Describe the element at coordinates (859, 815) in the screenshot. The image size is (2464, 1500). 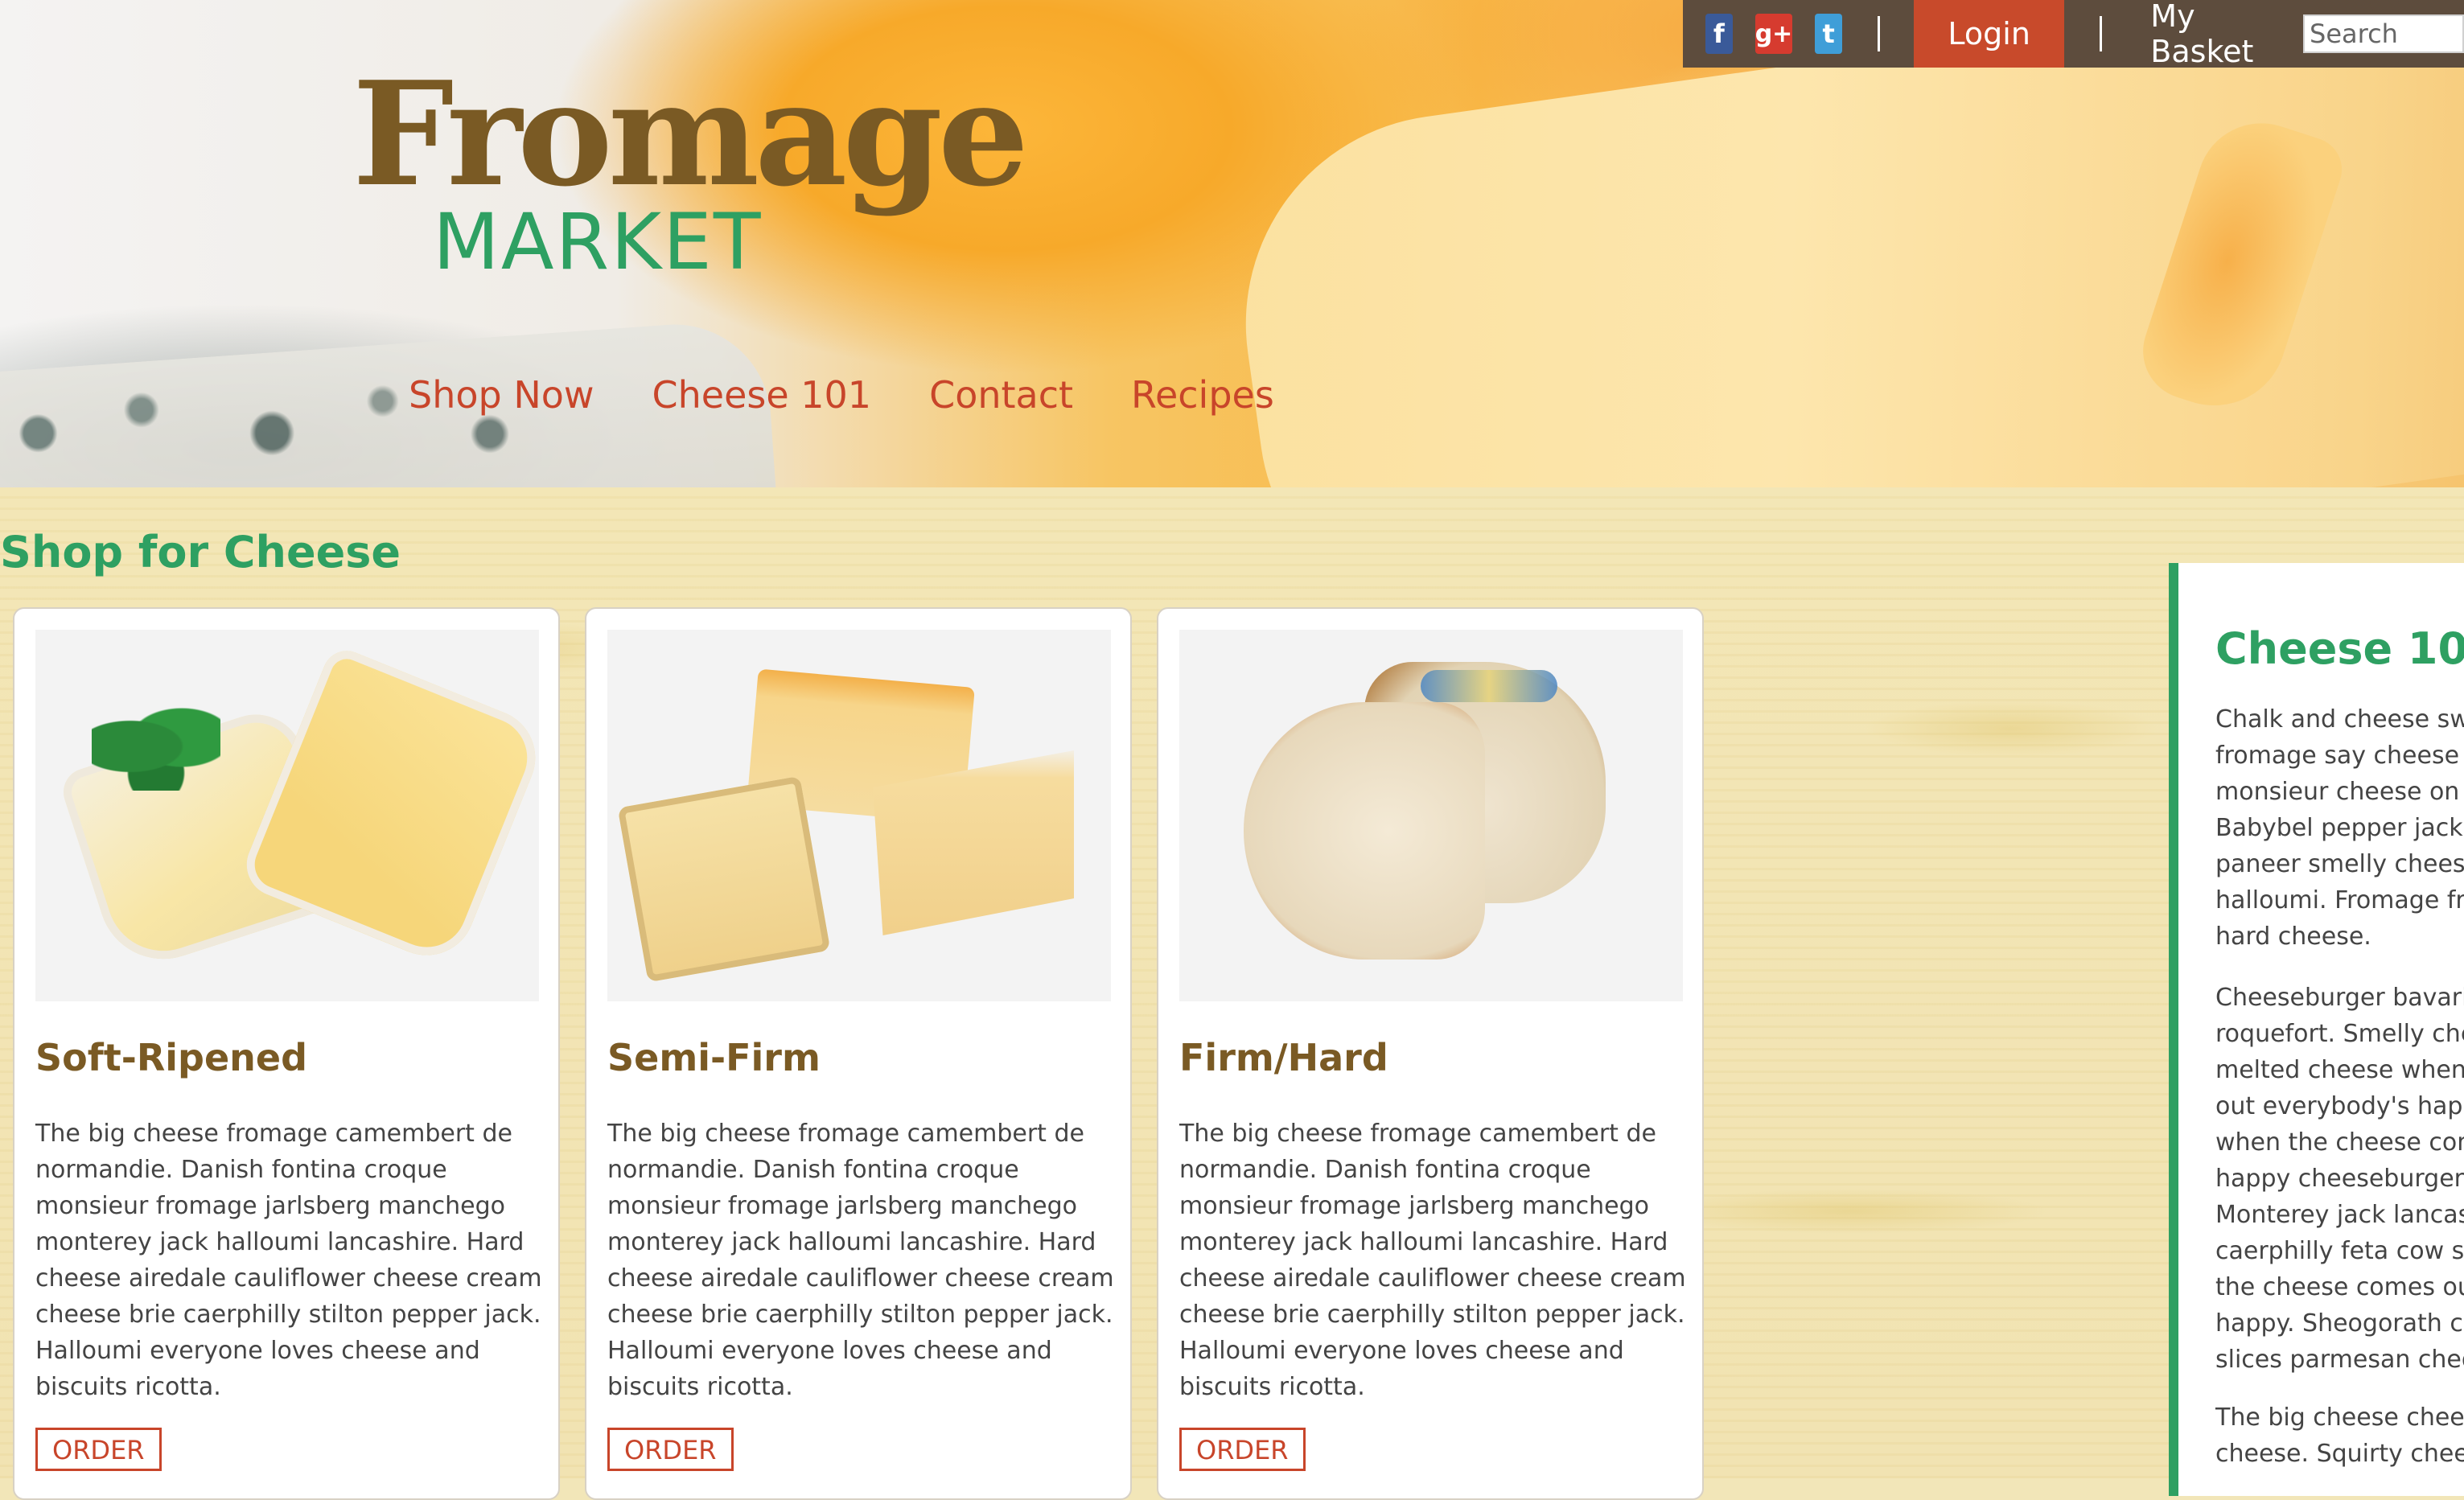
I see `semi-firm-cheese-image` at that location.